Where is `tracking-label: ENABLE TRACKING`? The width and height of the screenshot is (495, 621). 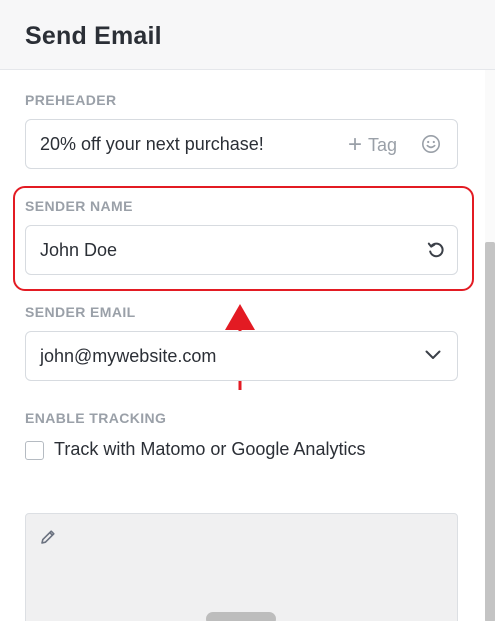 tracking-label: ENABLE TRACKING is located at coordinates (96, 418).